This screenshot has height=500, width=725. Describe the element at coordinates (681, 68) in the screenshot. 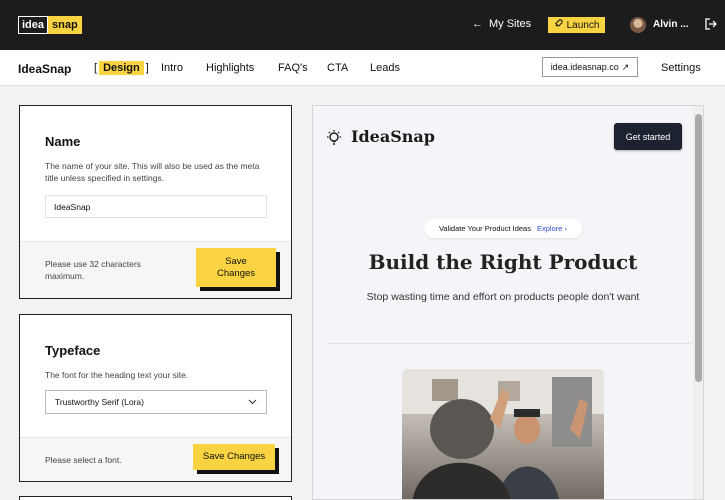

I see `settings-link: Settings` at that location.